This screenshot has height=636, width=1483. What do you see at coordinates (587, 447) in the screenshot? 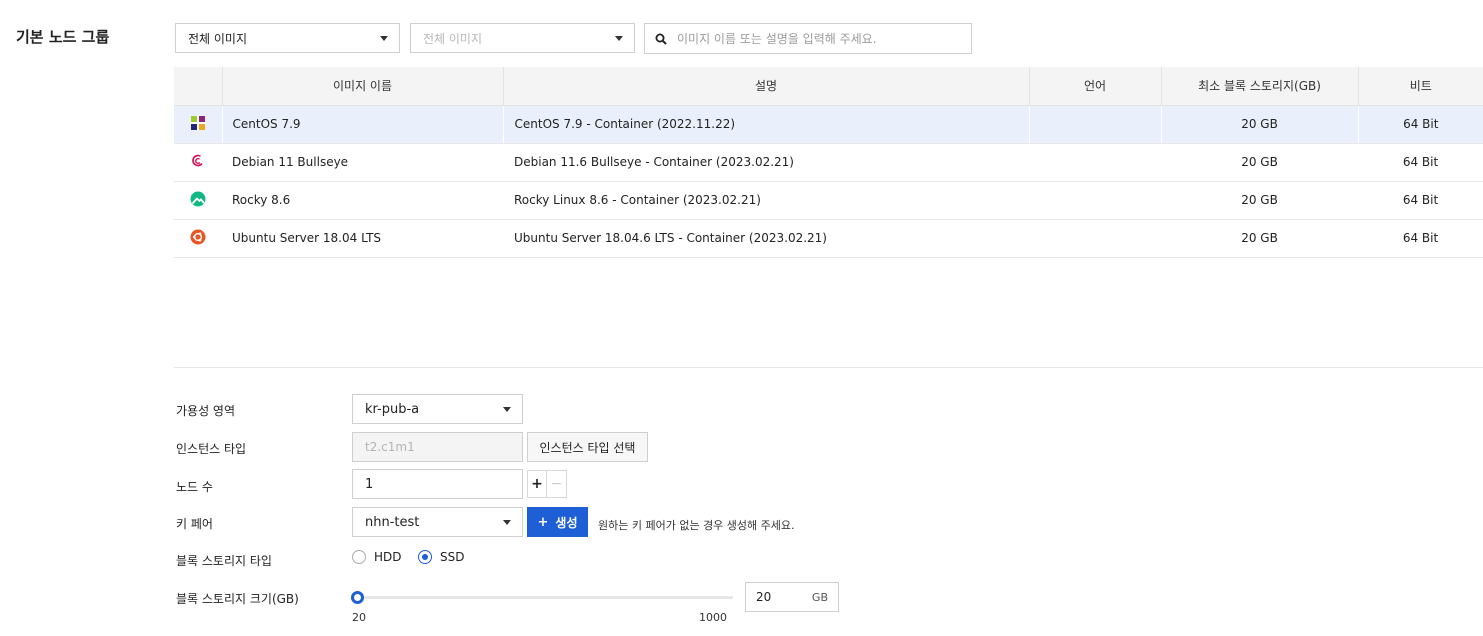
I see `select-instance-type-button: 인스턴스 타입 선택` at bounding box center [587, 447].